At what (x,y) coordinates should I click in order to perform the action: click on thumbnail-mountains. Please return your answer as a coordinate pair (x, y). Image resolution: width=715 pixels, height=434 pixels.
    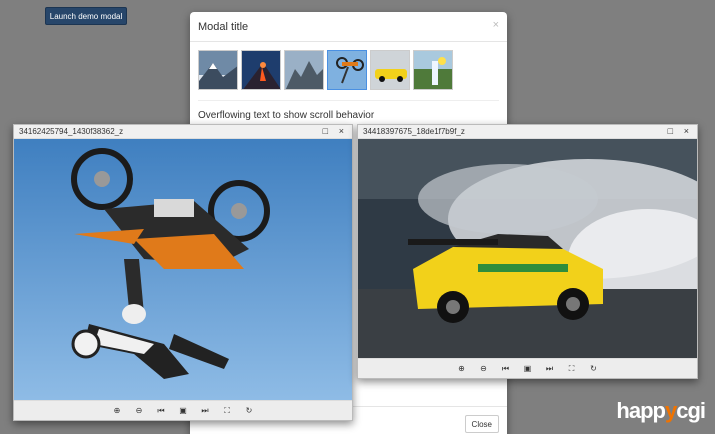
    Looking at the image, I should click on (218, 70).